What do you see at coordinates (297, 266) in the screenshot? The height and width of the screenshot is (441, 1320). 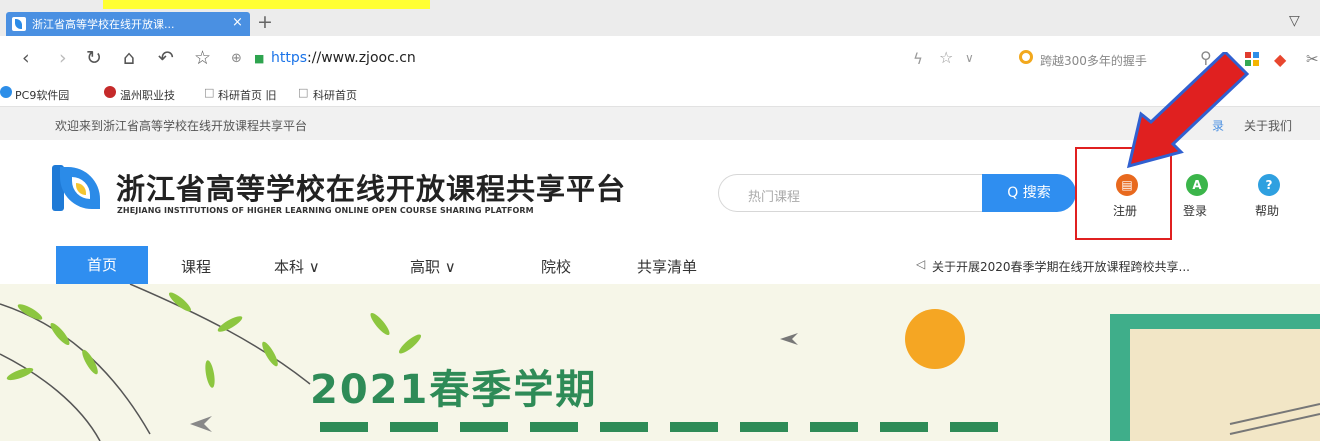 I see `menu-undergraduate: 本科 ∨` at bounding box center [297, 266].